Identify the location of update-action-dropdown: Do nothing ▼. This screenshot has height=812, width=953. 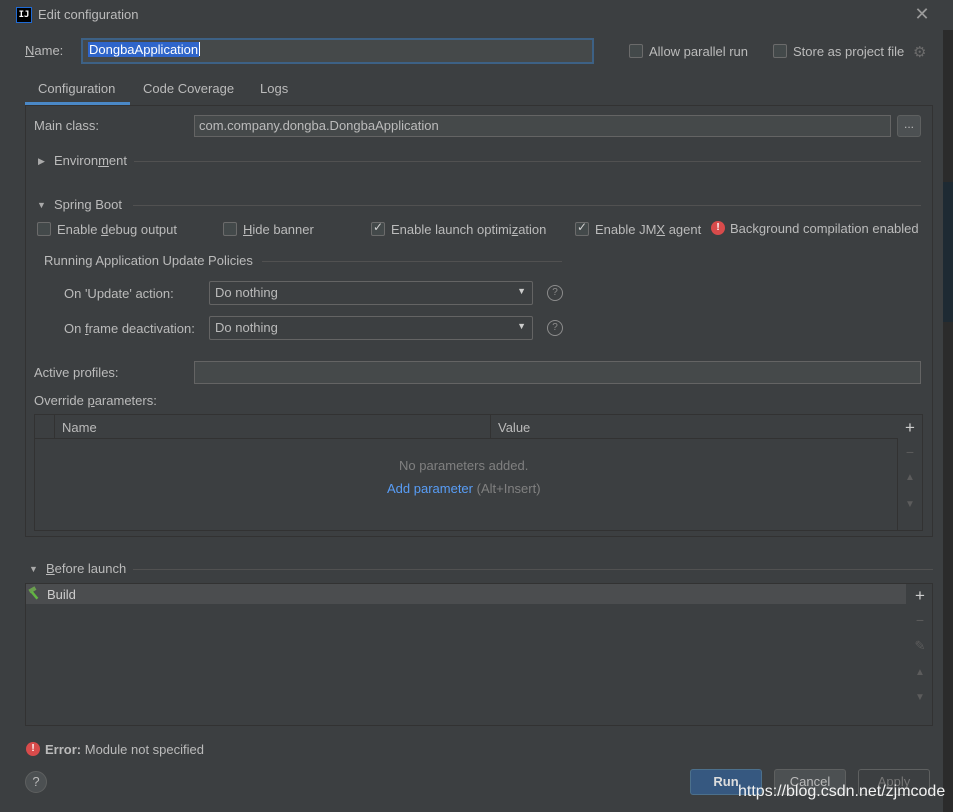
(371, 293).